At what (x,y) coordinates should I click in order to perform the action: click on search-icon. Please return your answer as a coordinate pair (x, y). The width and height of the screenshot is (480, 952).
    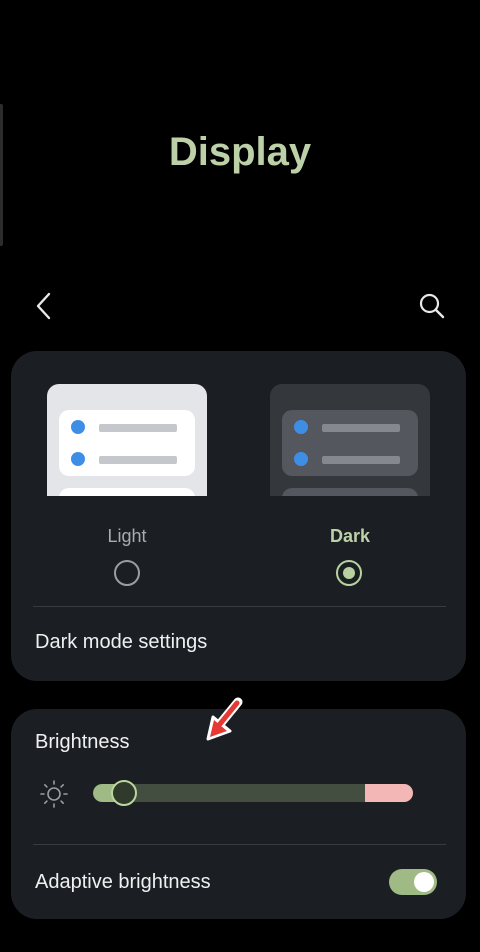
    Looking at the image, I should click on (432, 308).